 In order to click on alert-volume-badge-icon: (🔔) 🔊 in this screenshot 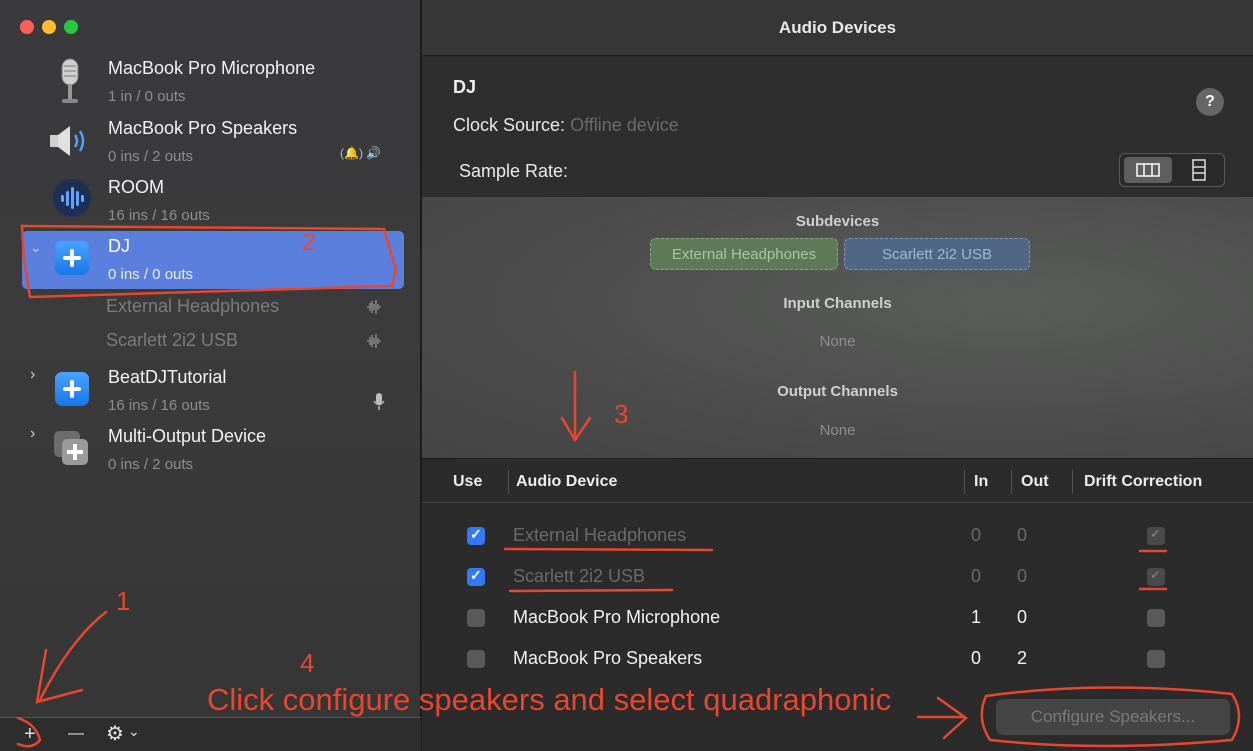, I will do `click(361, 153)`.